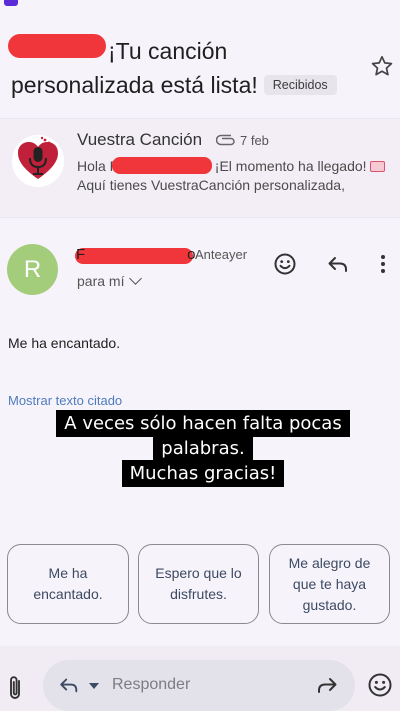 The image size is (400, 711). What do you see at coordinates (81, 254) in the screenshot?
I see `from-initial: F` at bounding box center [81, 254].